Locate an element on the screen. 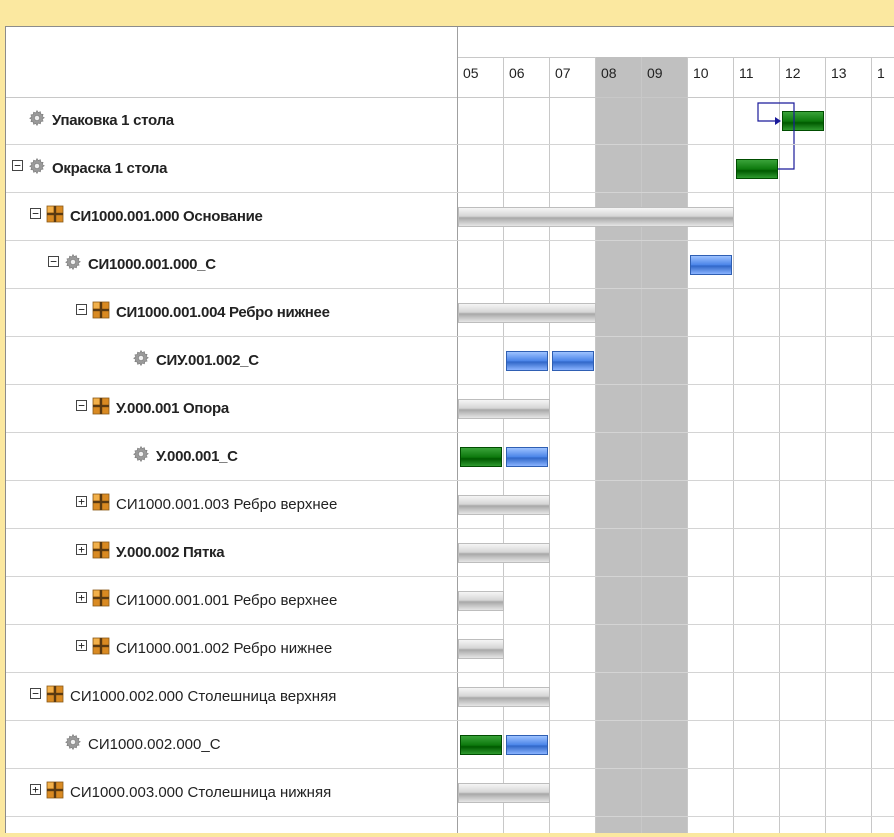 This screenshot has width=894, height=837. tree-row: − СИ1000.001.000 Основание is located at coordinates (231, 216).